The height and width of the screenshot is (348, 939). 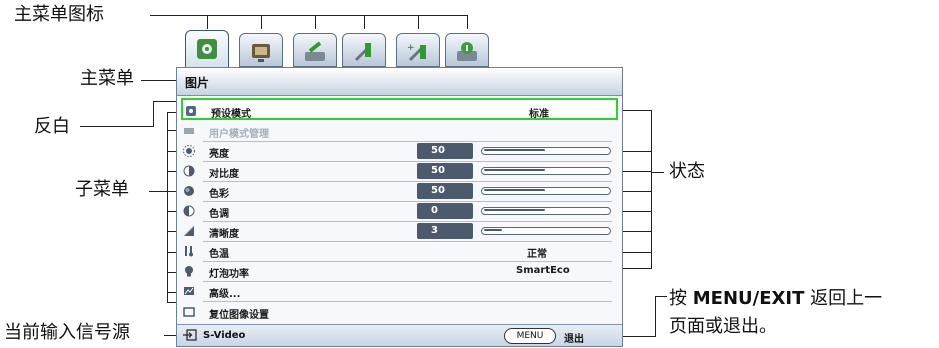 What do you see at coordinates (189, 211) in the screenshot?
I see `tint-icon` at bounding box center [189, 211].